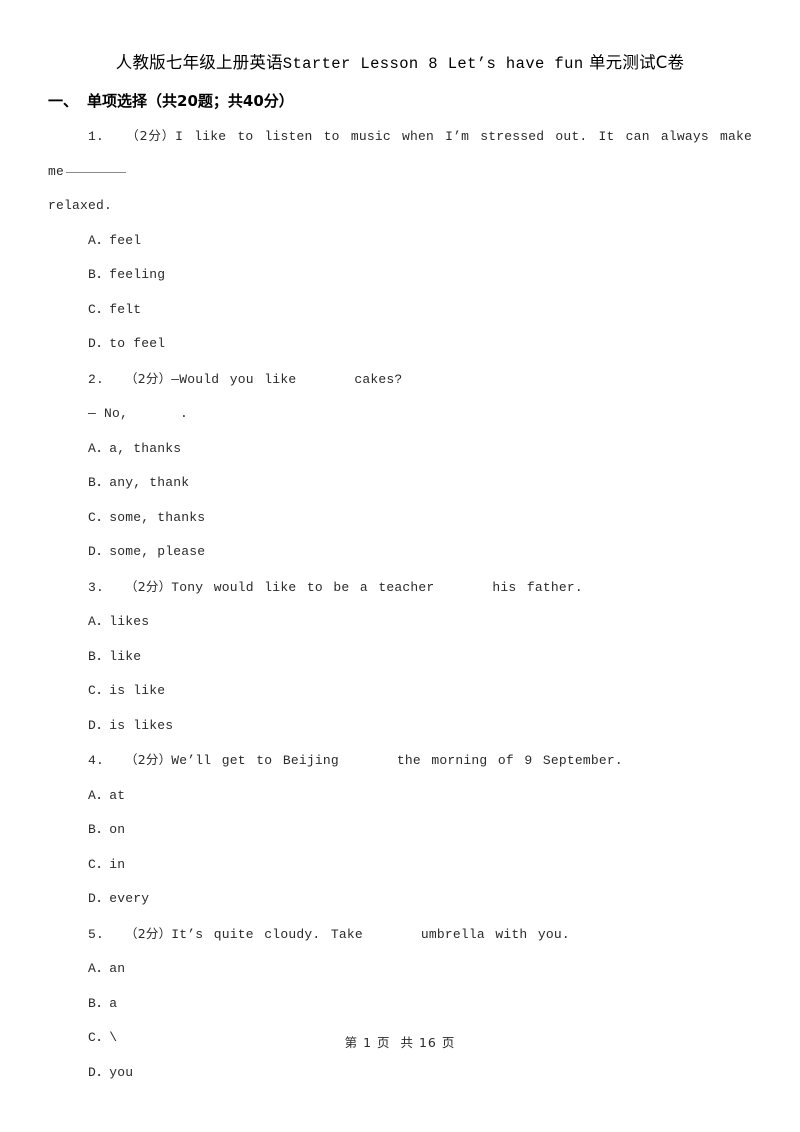  I want to click on option-text: at, so click(117, 795).